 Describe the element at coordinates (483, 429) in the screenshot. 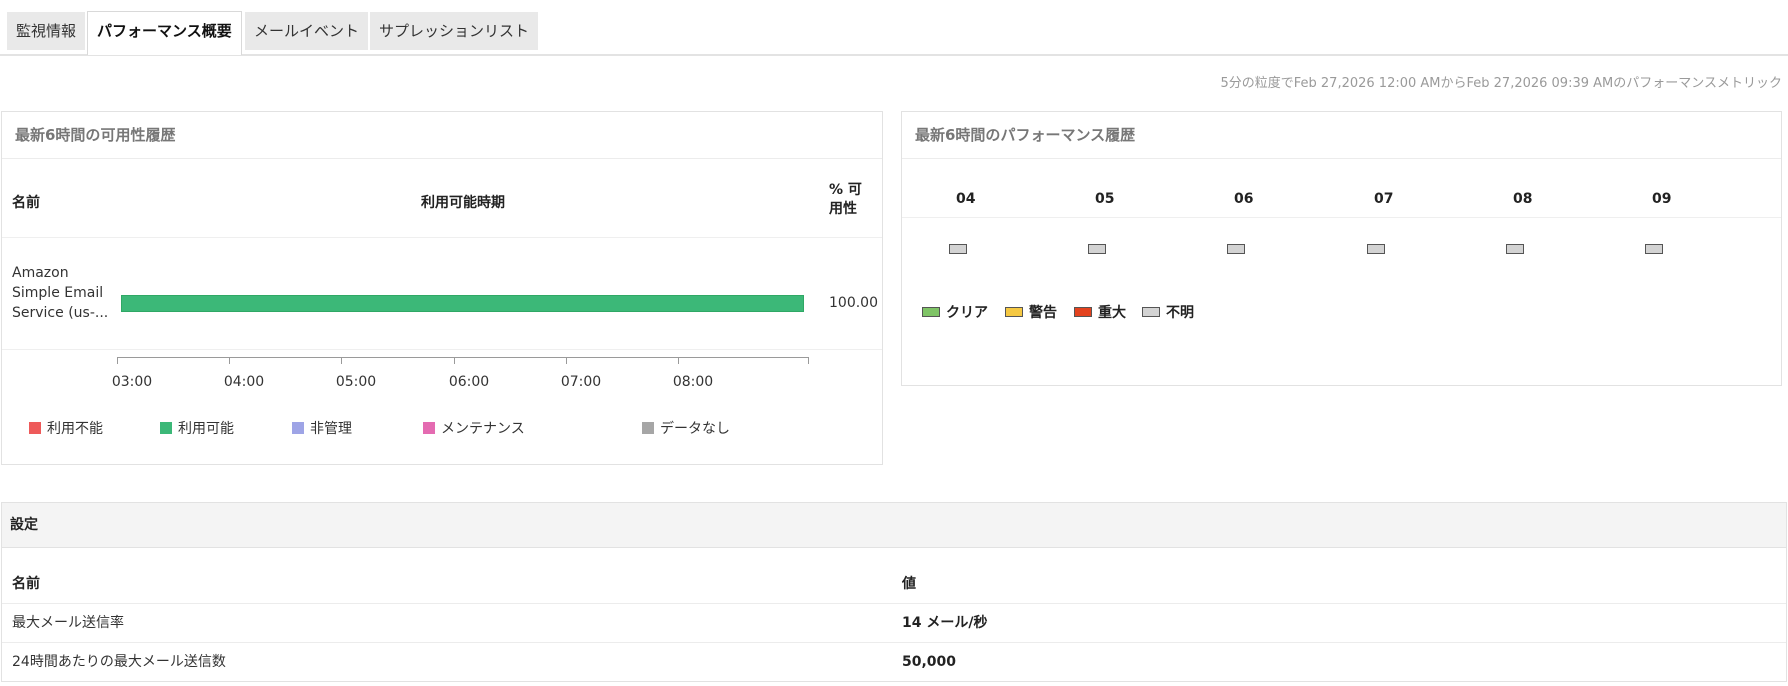

I see `legend-label: メンテナンス` at that location.